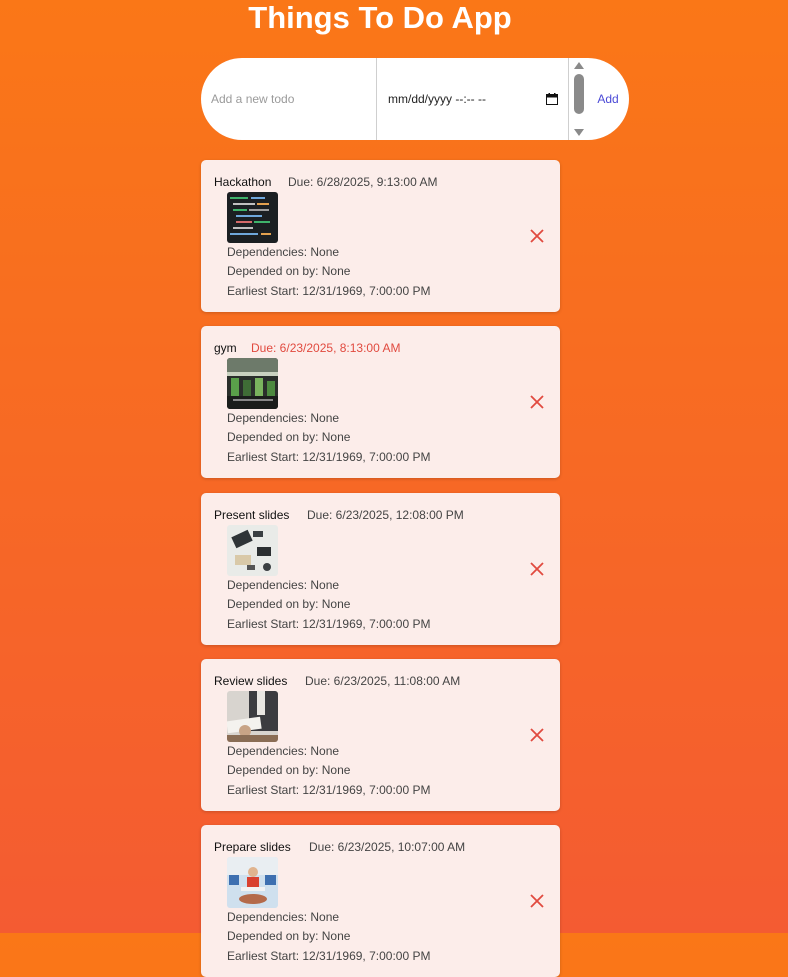 The height and width of the screenshot is (977, 788). Describe the element at coordinates (437, 99) in the screenshot. I see `due-date-value: mm/dd/yyyy --:-- --` at that location.